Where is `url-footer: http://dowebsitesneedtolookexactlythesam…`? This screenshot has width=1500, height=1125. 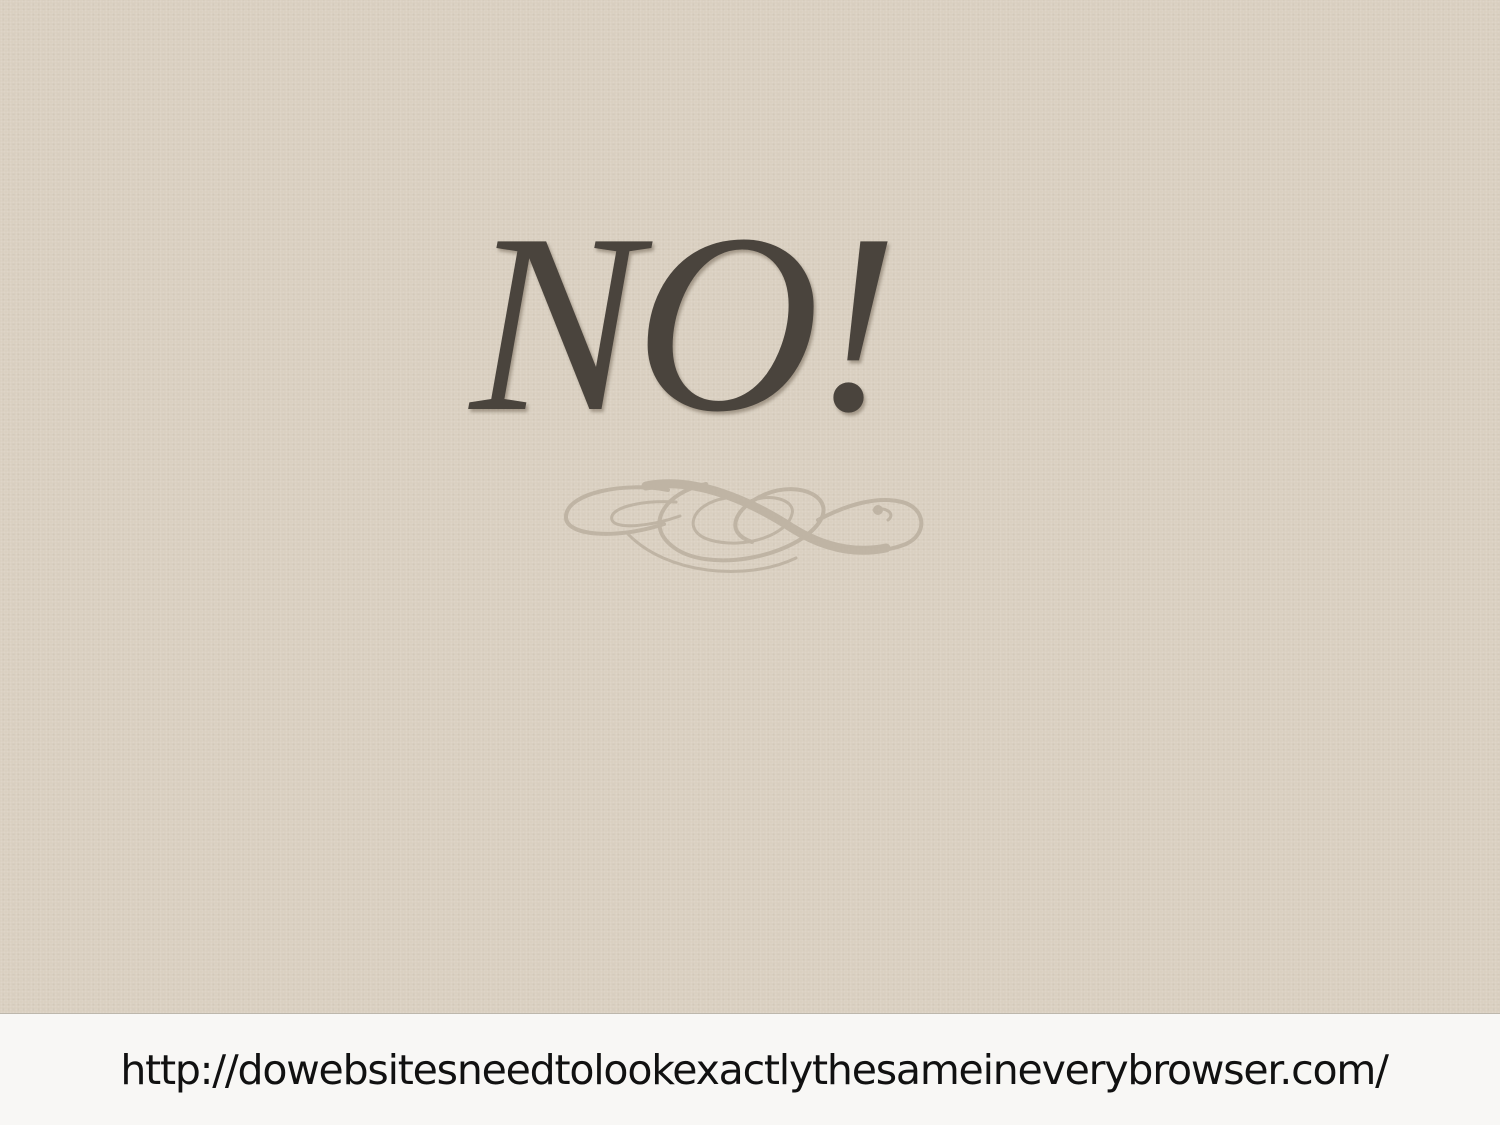 url-footer: http://dowebsitesneedtolookexactlythesam… is located at coordinates (750, 1069).